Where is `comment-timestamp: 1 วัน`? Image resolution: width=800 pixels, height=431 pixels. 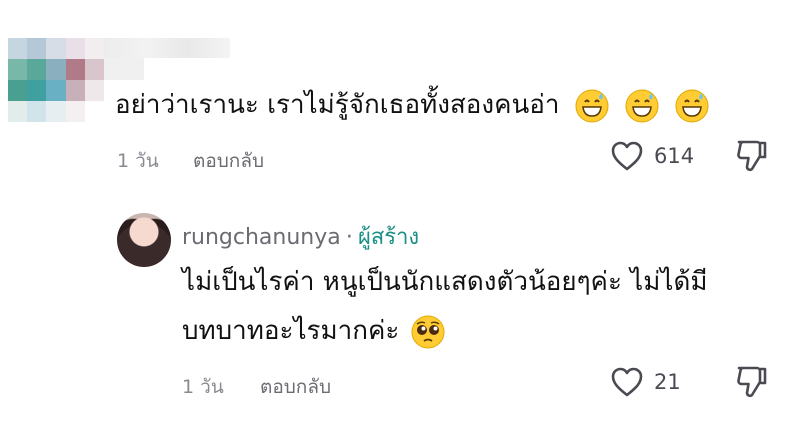
comment-timestamp: 1 วัน is located at coordinates (138, 161).